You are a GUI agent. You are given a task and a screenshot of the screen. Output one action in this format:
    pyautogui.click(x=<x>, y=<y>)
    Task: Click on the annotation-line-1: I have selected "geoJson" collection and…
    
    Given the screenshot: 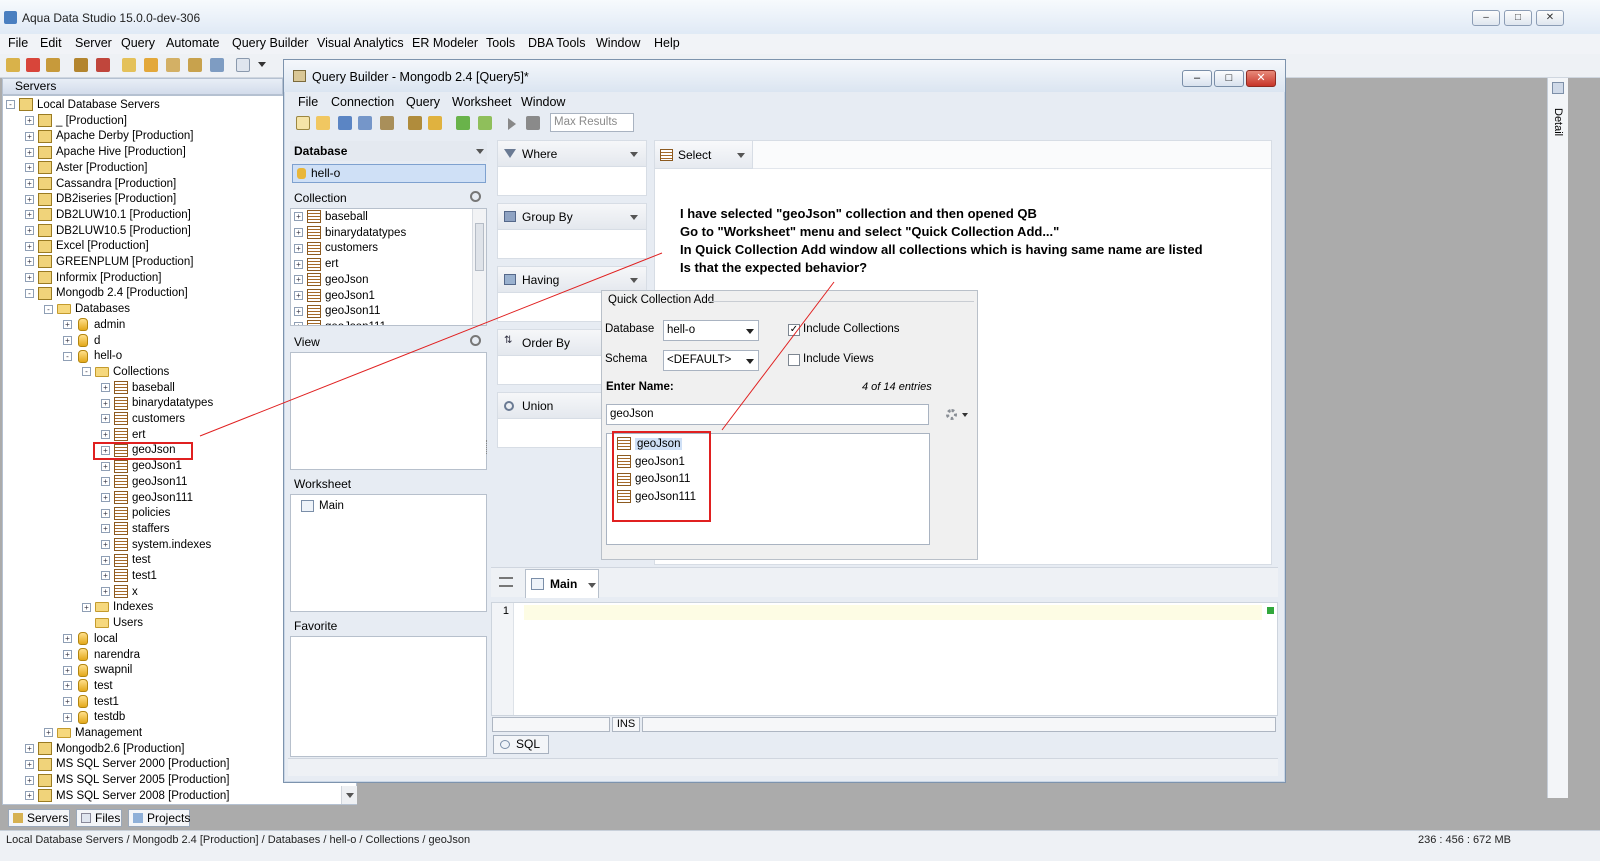 What is the action you would take?
    pyautogui.click(x=858, y=213)
    